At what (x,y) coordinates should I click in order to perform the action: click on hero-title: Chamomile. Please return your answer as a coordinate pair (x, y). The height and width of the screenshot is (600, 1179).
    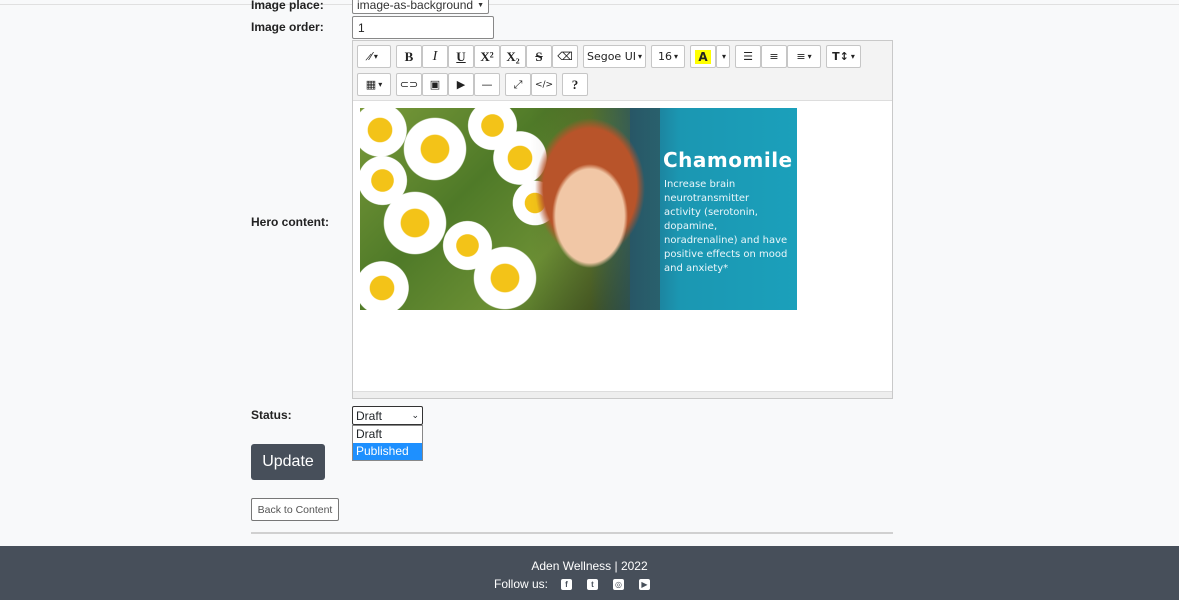
    Looking at the image, I should click on (728, 160).